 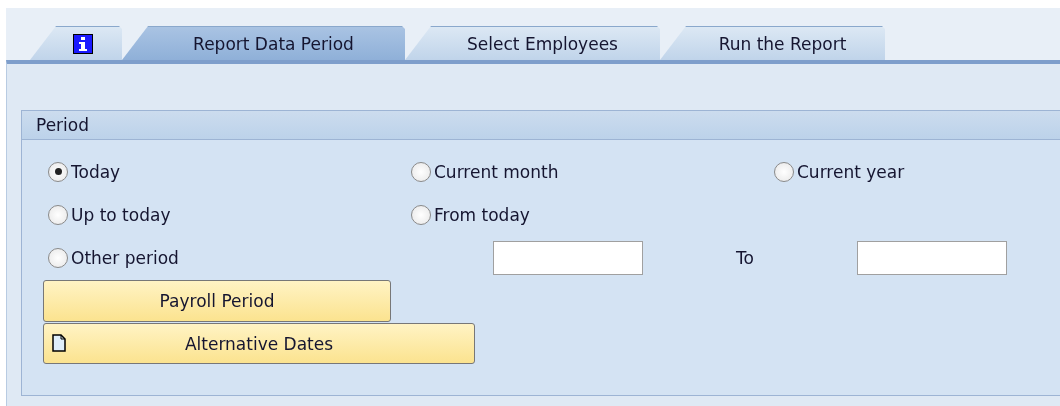 I want to click on tab, so click(x=76, y=43).